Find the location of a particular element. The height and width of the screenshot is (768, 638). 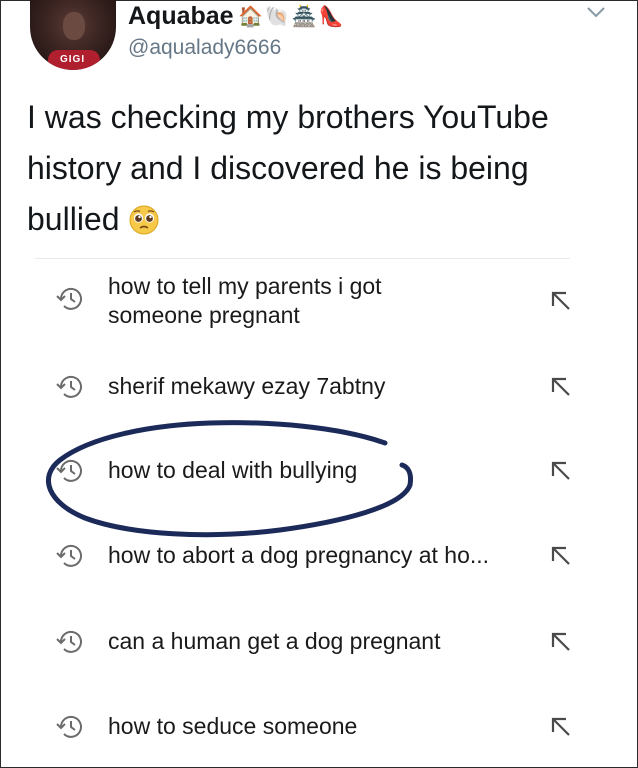

history-item-label: how to deal with bullying is located at coordinates (233, 470).